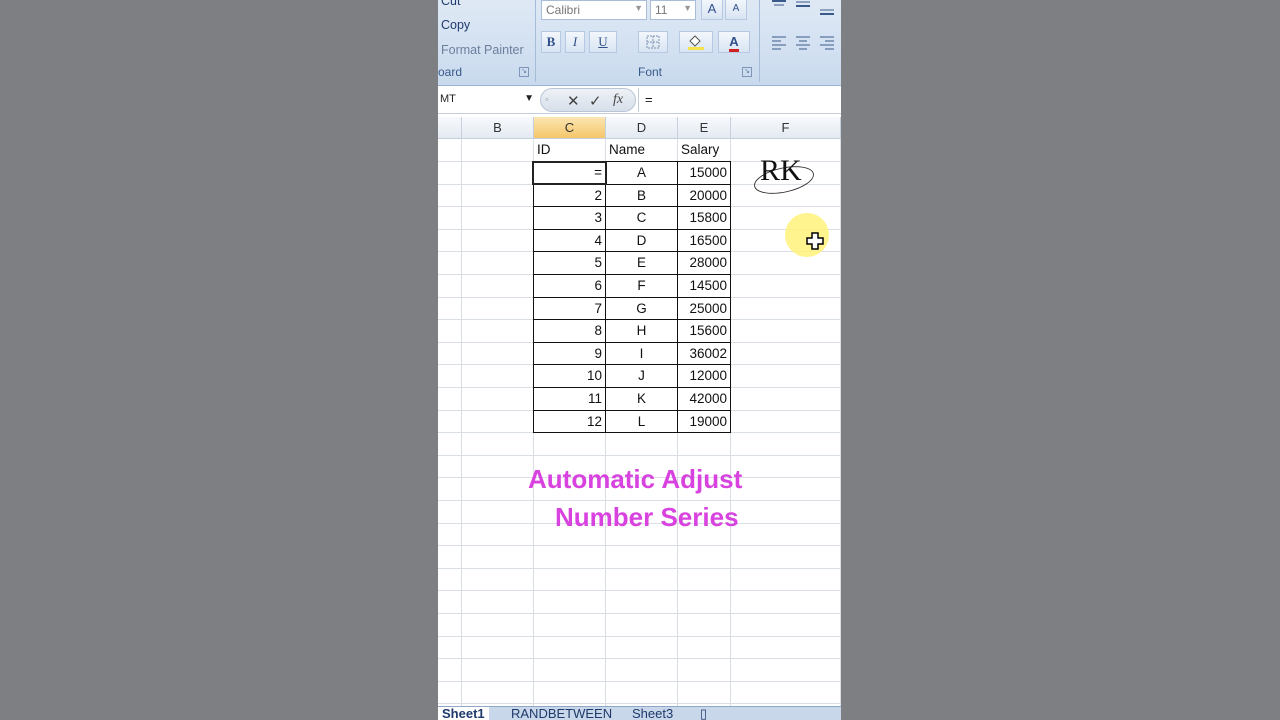 The image size is (1280, 720). I want to click on cell-name: E, so click(641, 263).